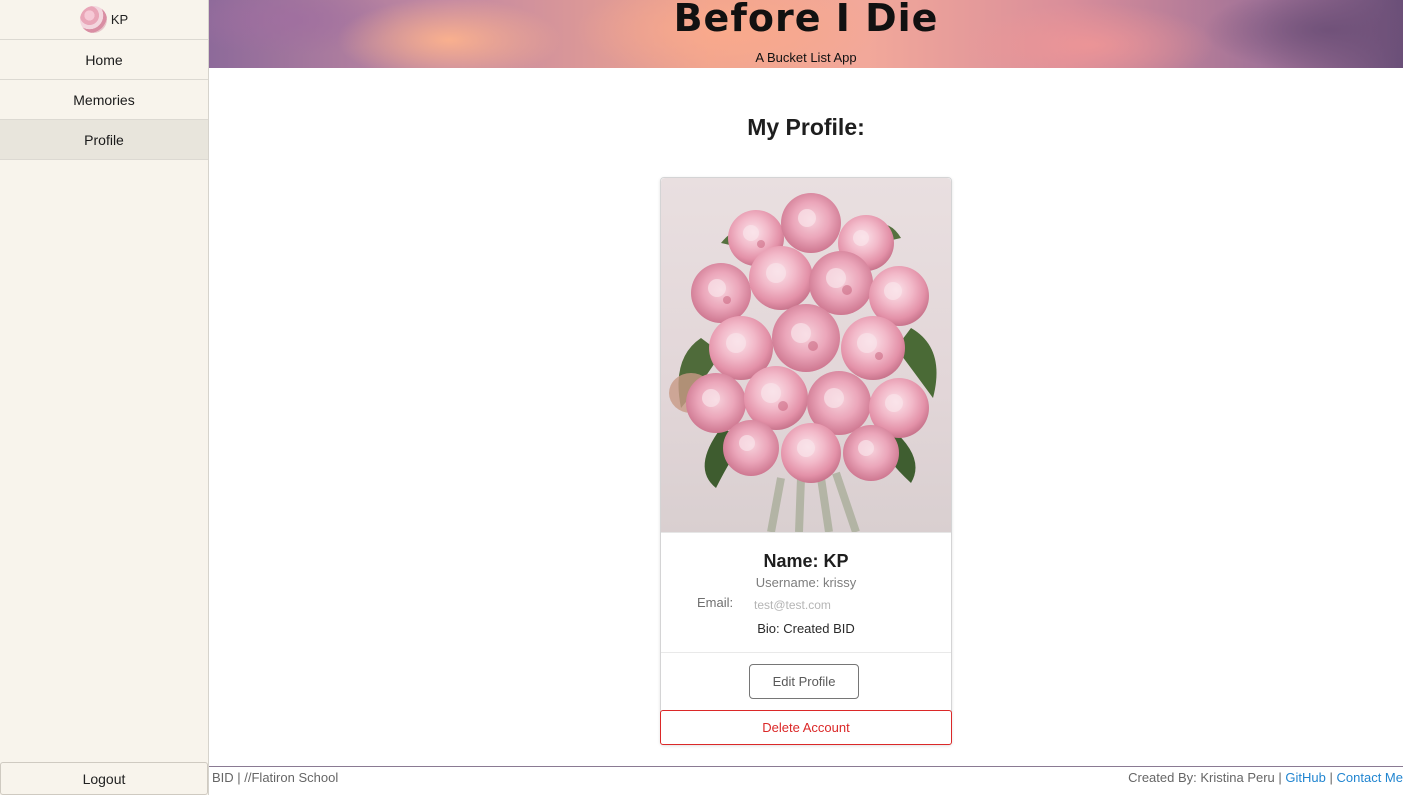 The image size is (1403, 795). What do you see at coordinates (119, 19) in the screenshot?
I see `user-initials: KP` at bounding box center [119, 19].